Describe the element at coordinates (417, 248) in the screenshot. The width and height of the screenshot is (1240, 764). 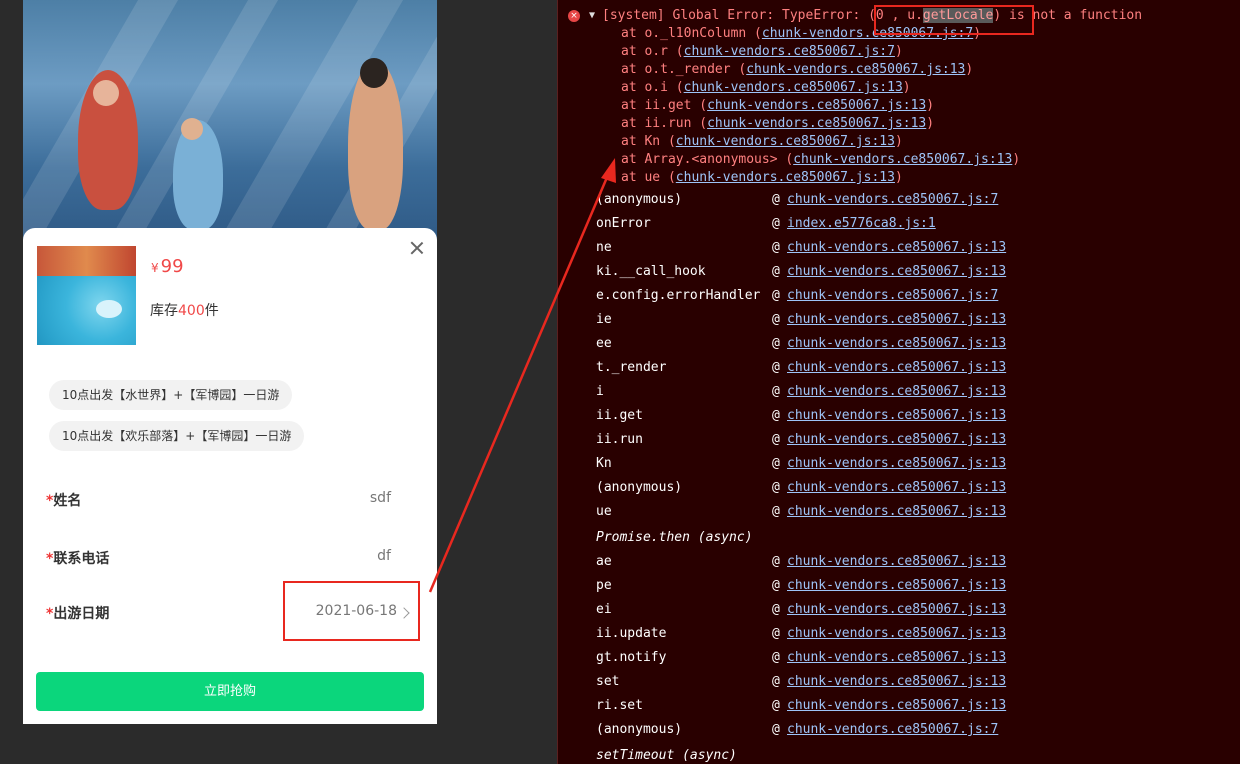
I see `close-icon` at that location.